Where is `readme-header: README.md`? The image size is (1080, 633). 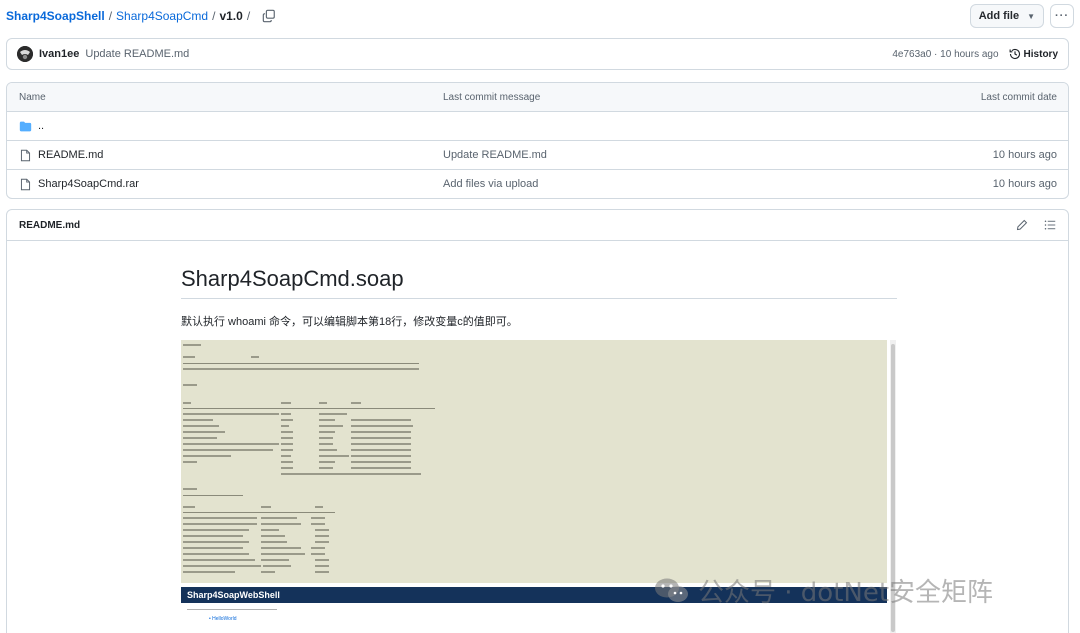 readme-header: README.md is located at coordinates (537, 225).